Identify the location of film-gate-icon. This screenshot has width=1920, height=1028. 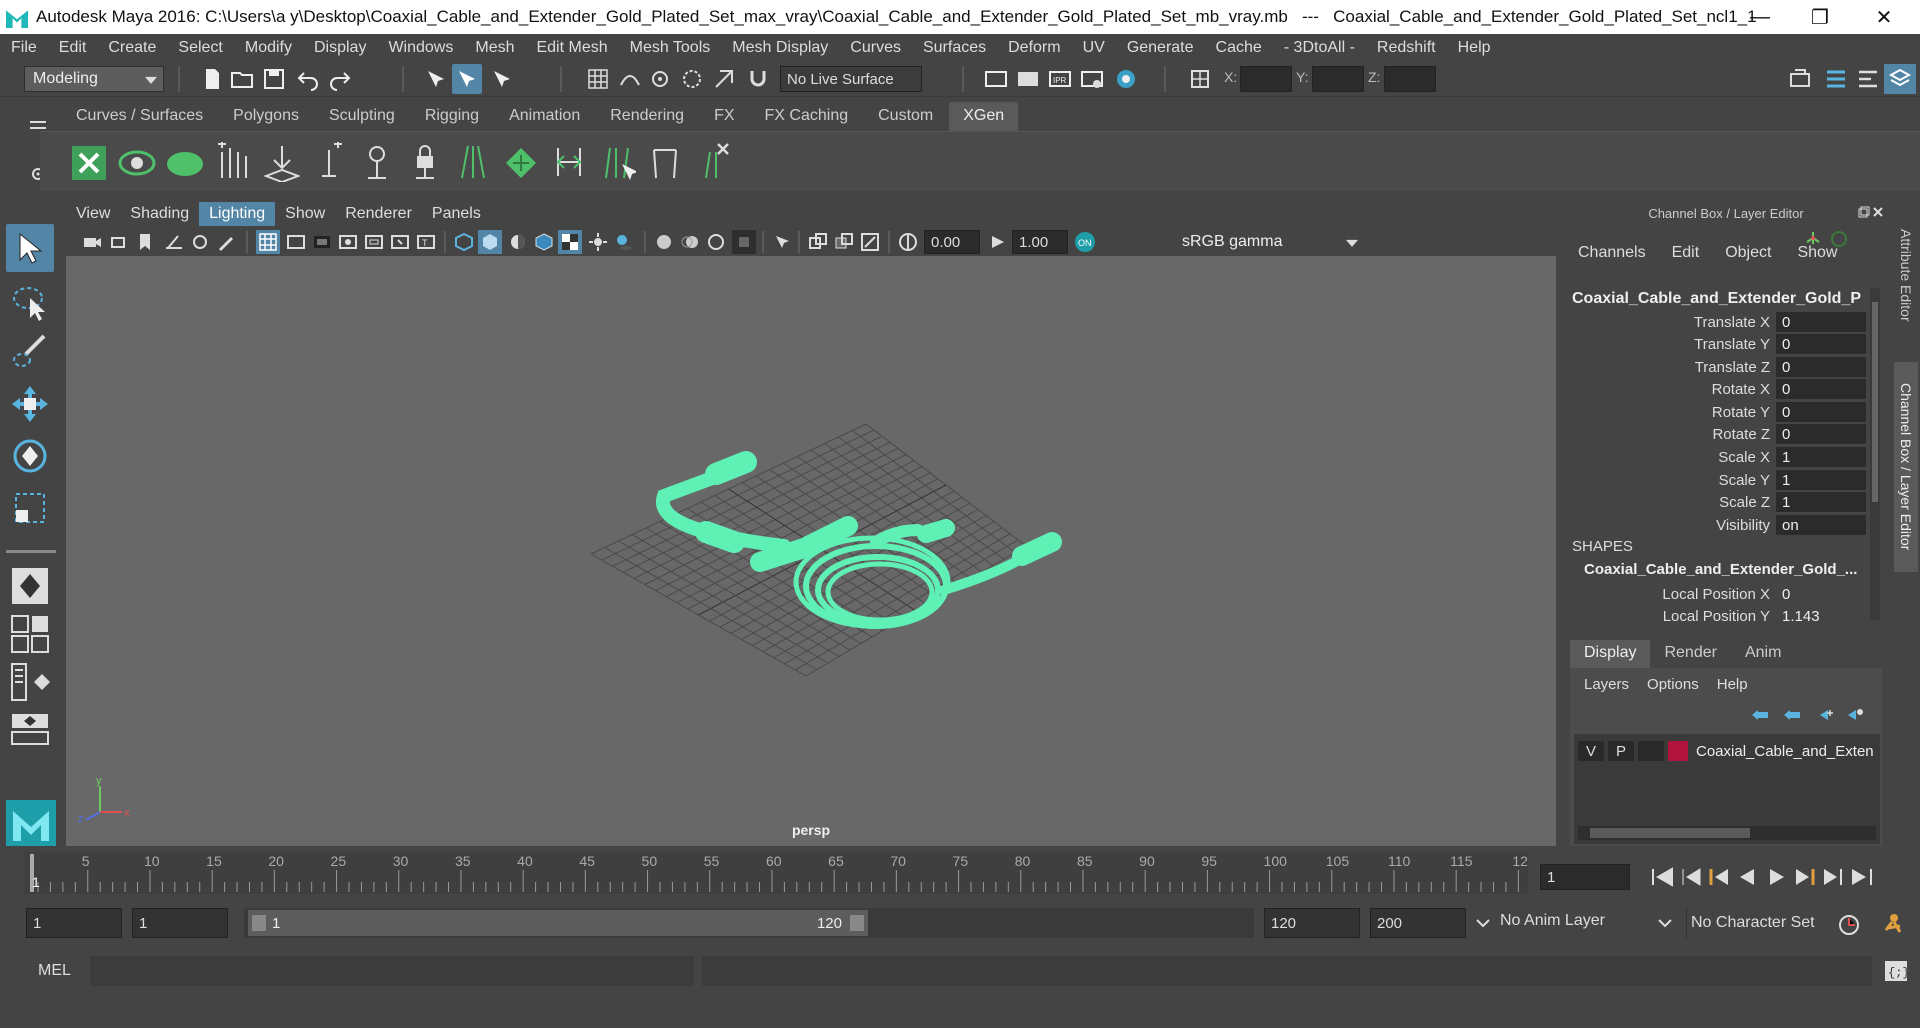
(296, 242).